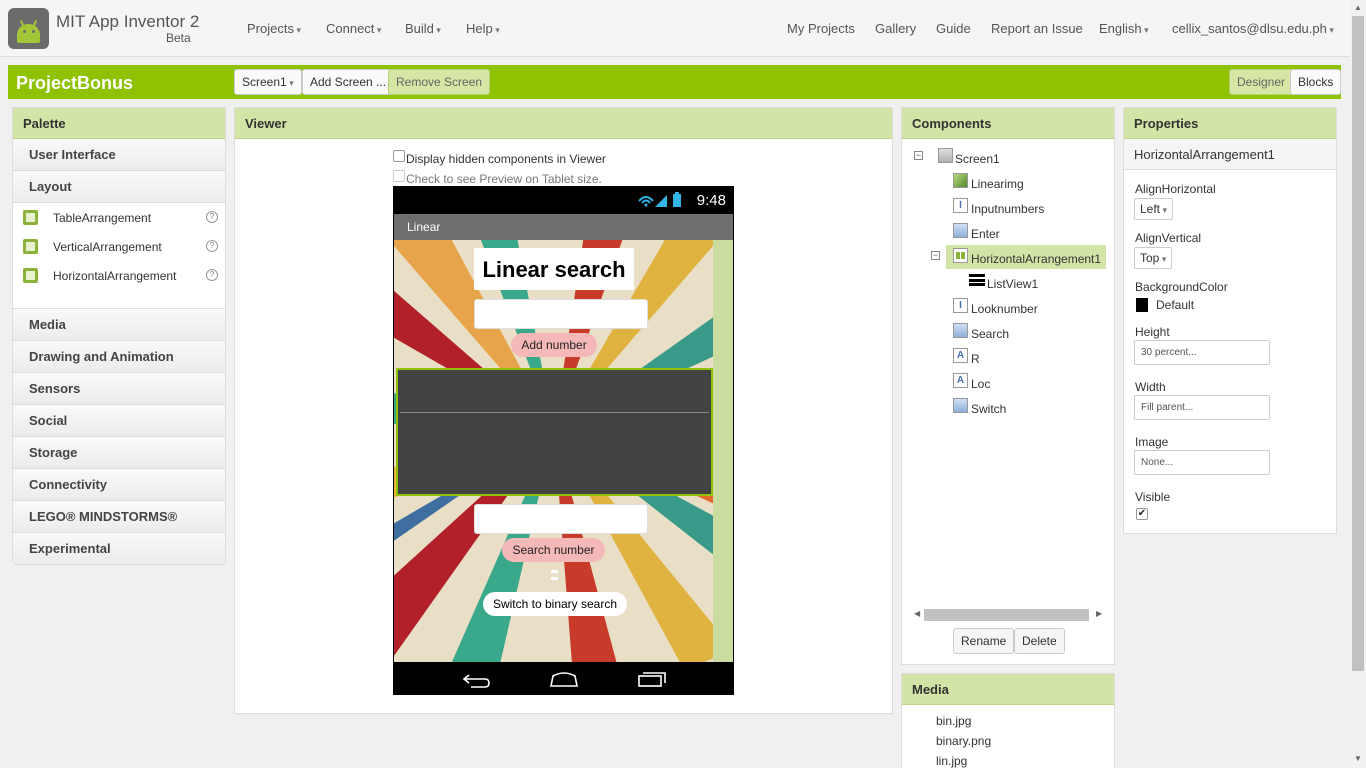  Describe the element at coordinates (1037, 28) in the screenshot. I see `link-report-issue: Report an Issue` at that location.